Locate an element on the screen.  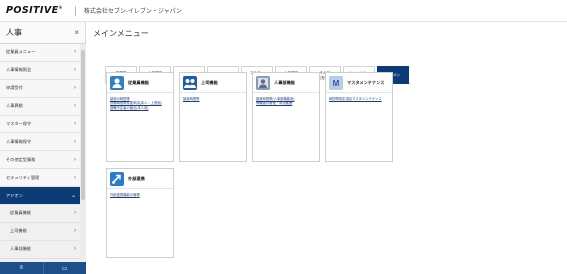
sidebar-item-label: 人事部機能 is located at coordinates (20, 249).